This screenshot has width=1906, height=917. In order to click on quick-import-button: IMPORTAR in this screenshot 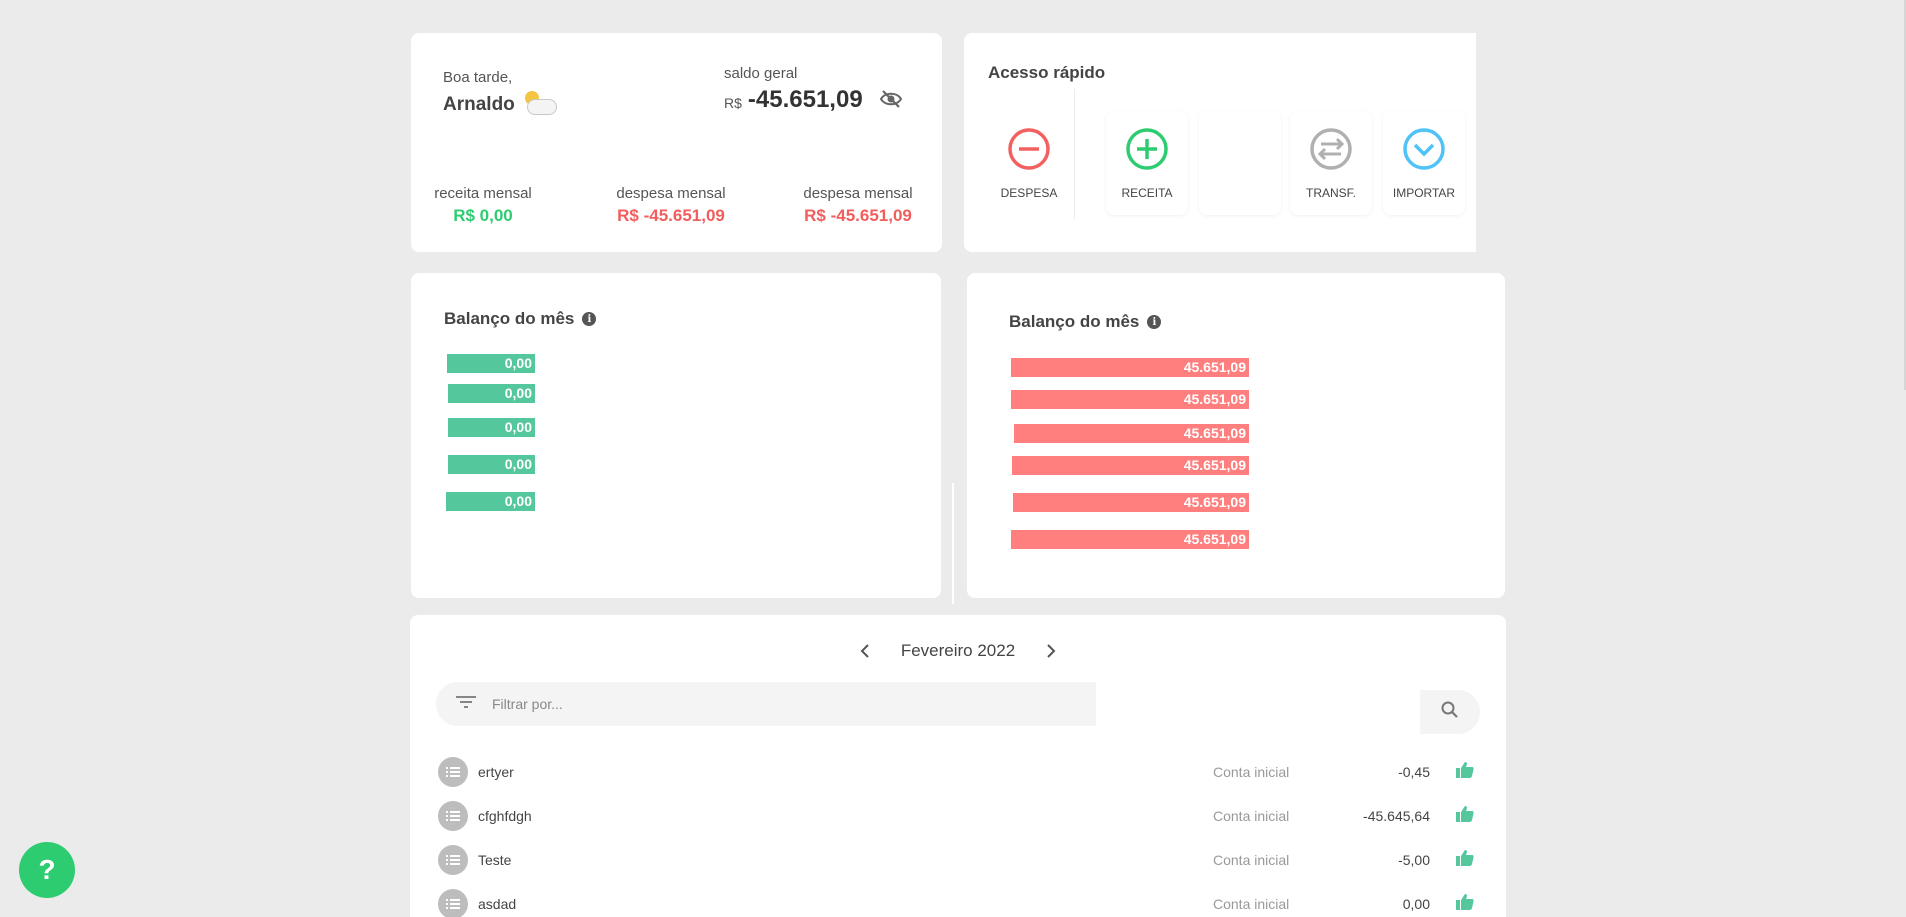, I will do `click(1424, 163)`.